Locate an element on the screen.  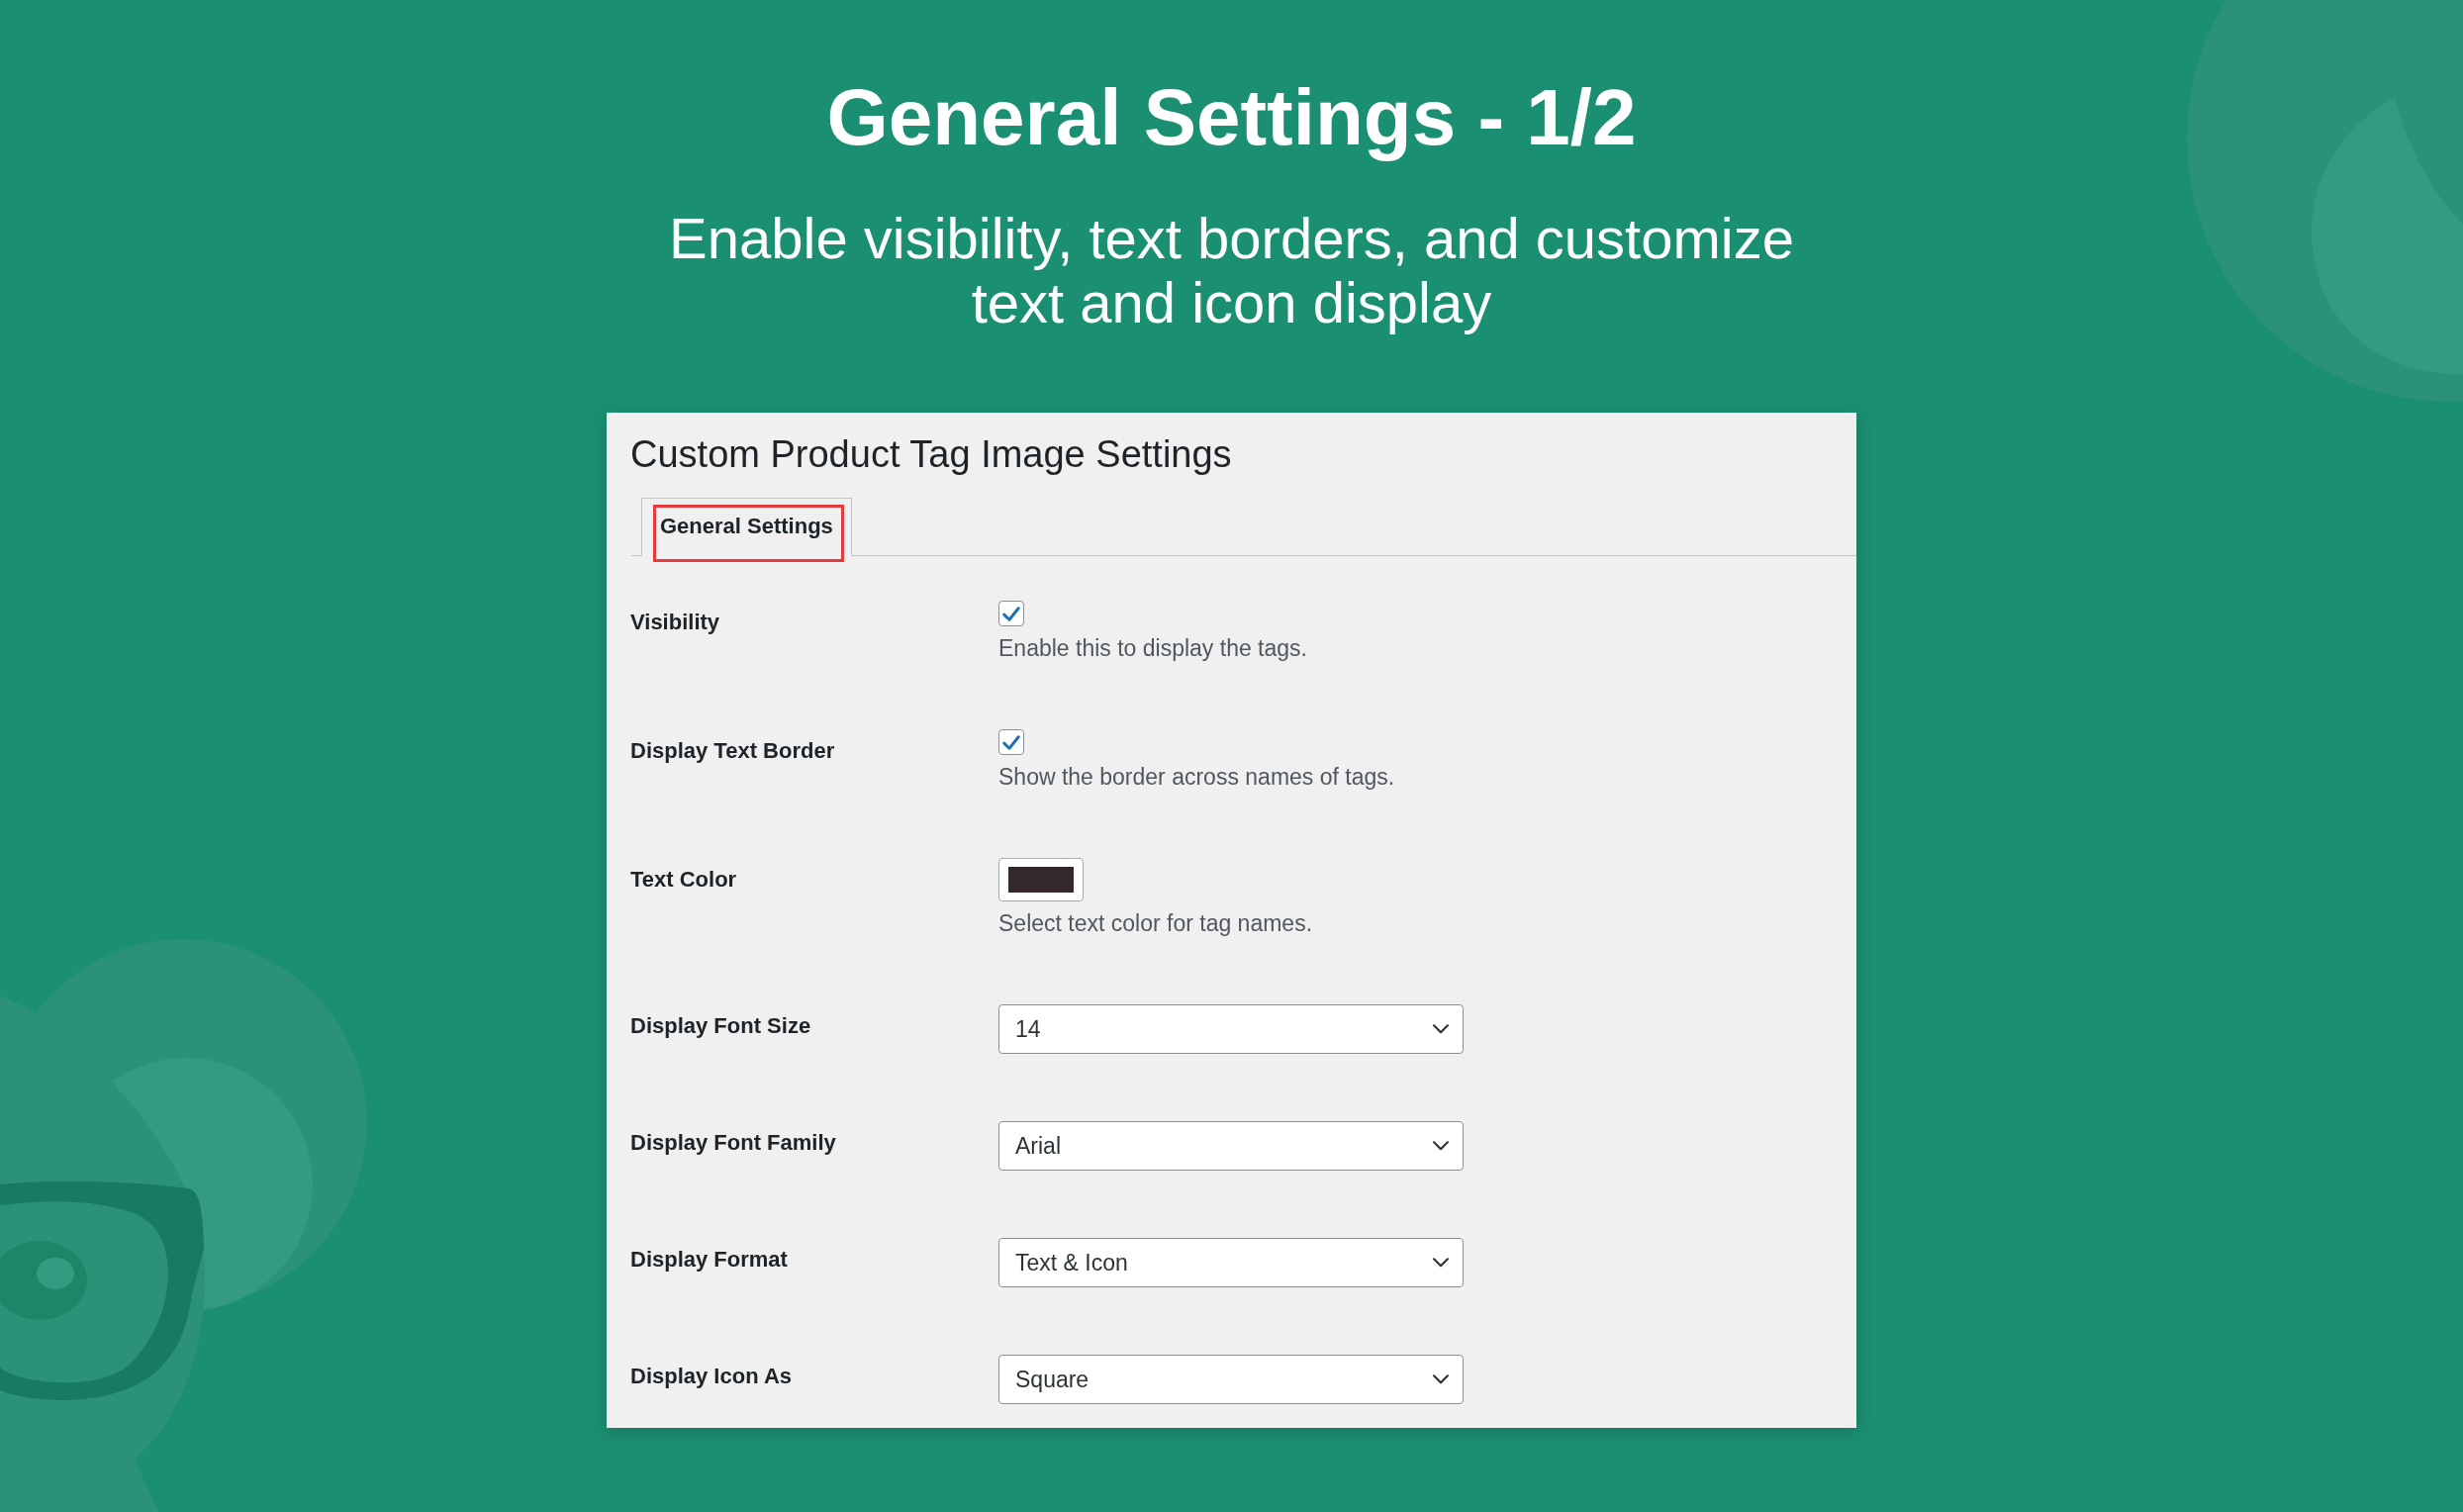
field-label: Display Font Size is located at coordinates (720, 1026).